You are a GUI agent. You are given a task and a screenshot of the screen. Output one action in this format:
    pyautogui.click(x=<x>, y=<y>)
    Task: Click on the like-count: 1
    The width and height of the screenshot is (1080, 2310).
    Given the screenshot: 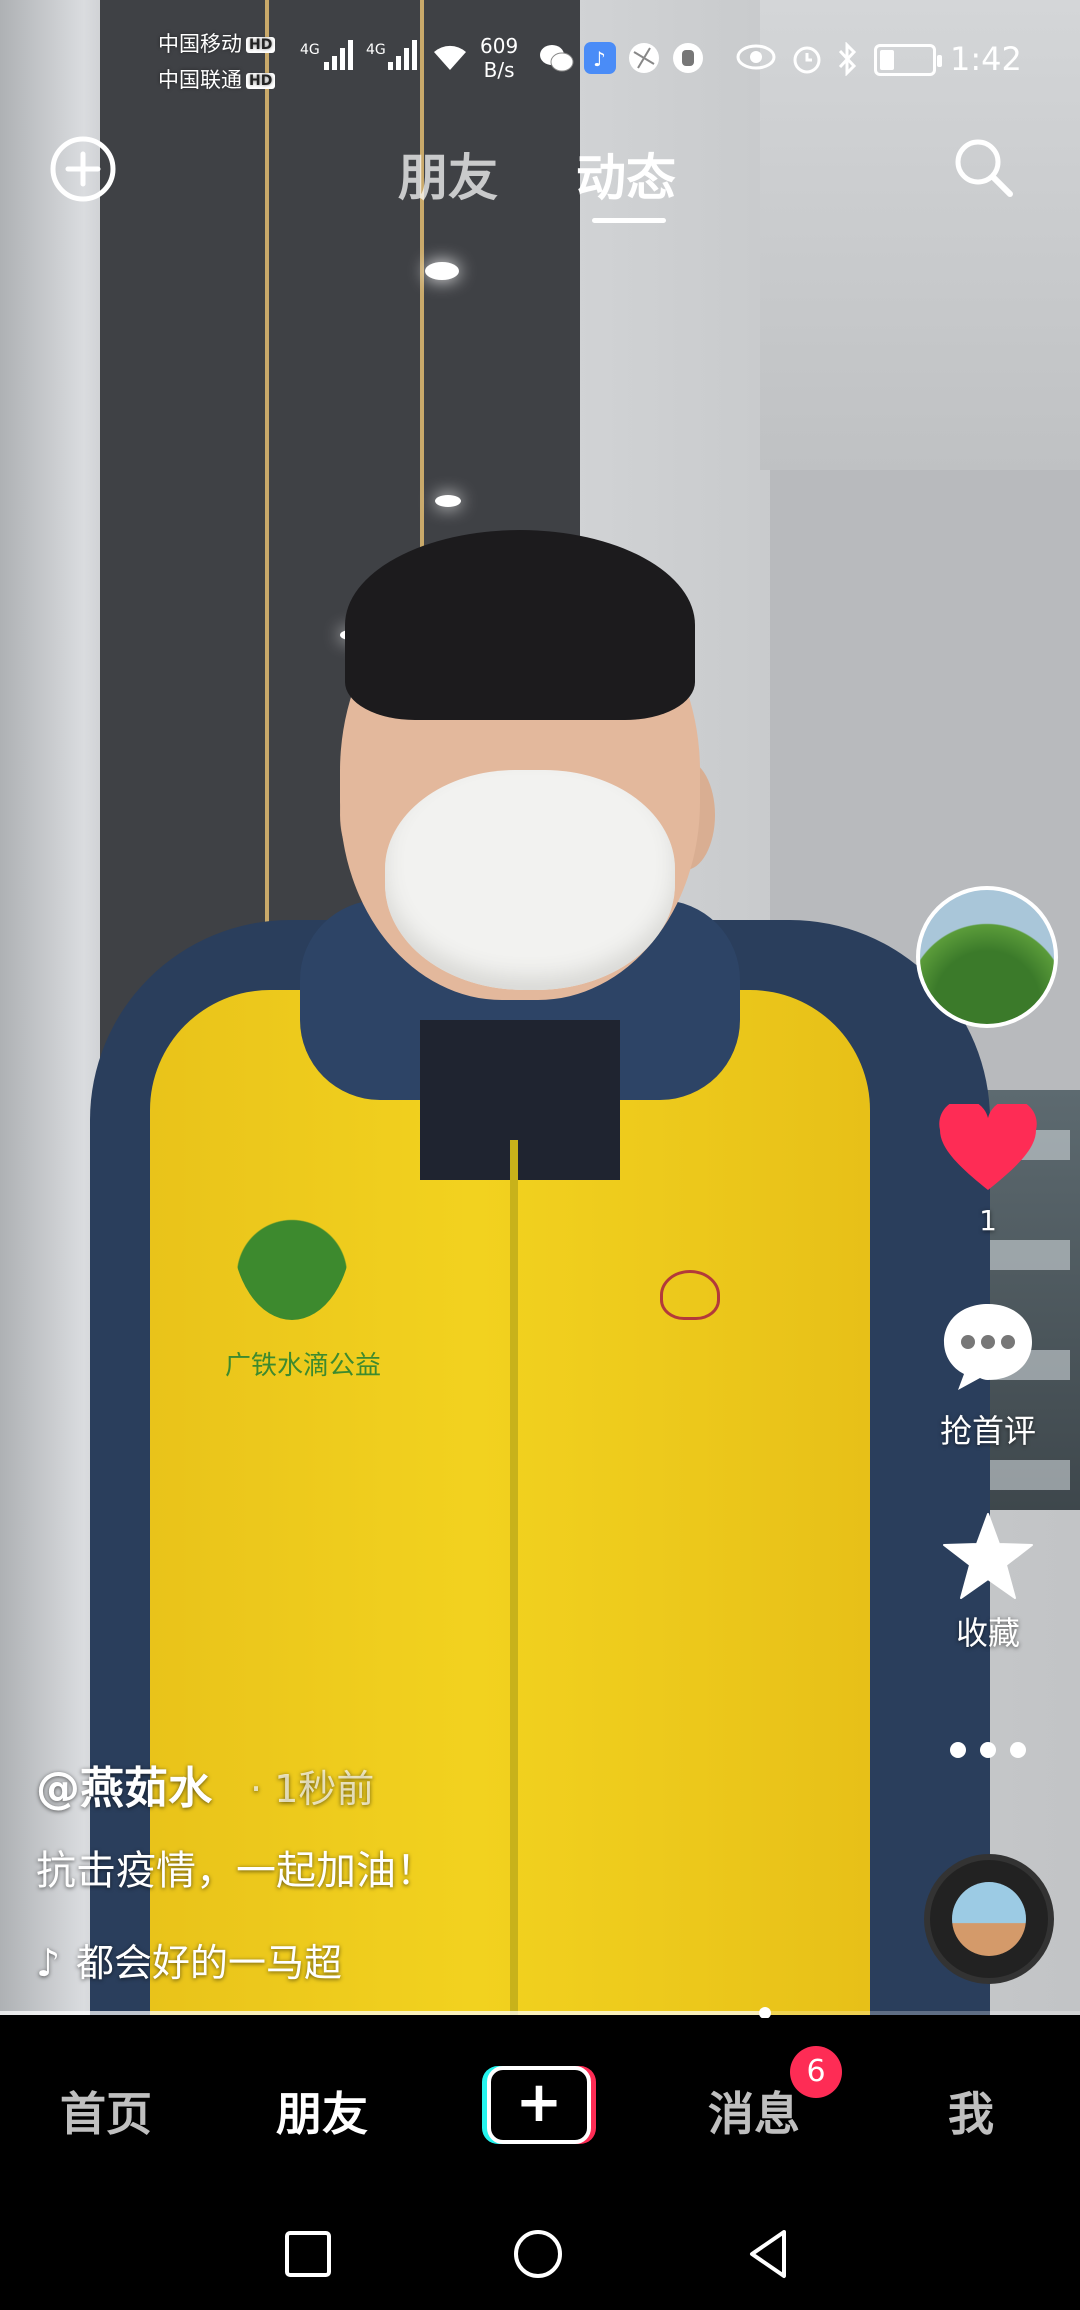 What is the action you would take?
    pyautogui.click(x=988, y=1220)
    